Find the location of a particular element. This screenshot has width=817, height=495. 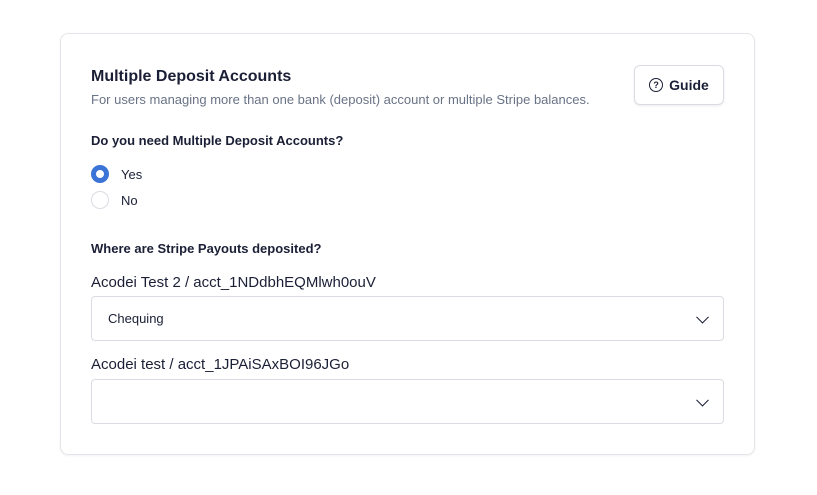

payouts-question: Where are Stripe Payouts deposited? is located at coordinates (206, 248).